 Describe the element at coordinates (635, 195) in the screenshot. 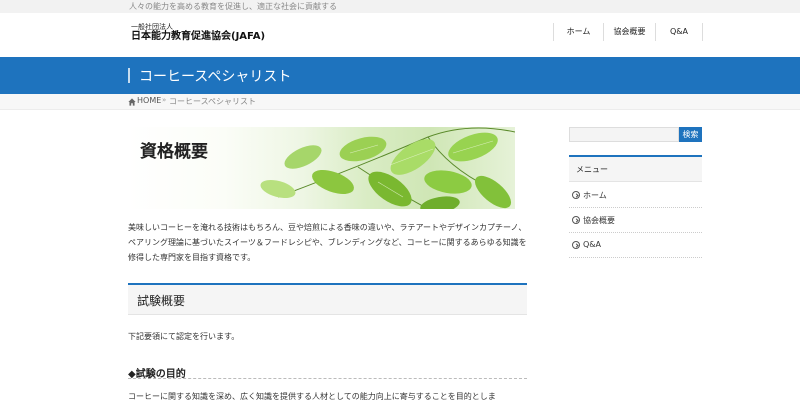

I see `sidebar-item-home: ホーム` at that location.